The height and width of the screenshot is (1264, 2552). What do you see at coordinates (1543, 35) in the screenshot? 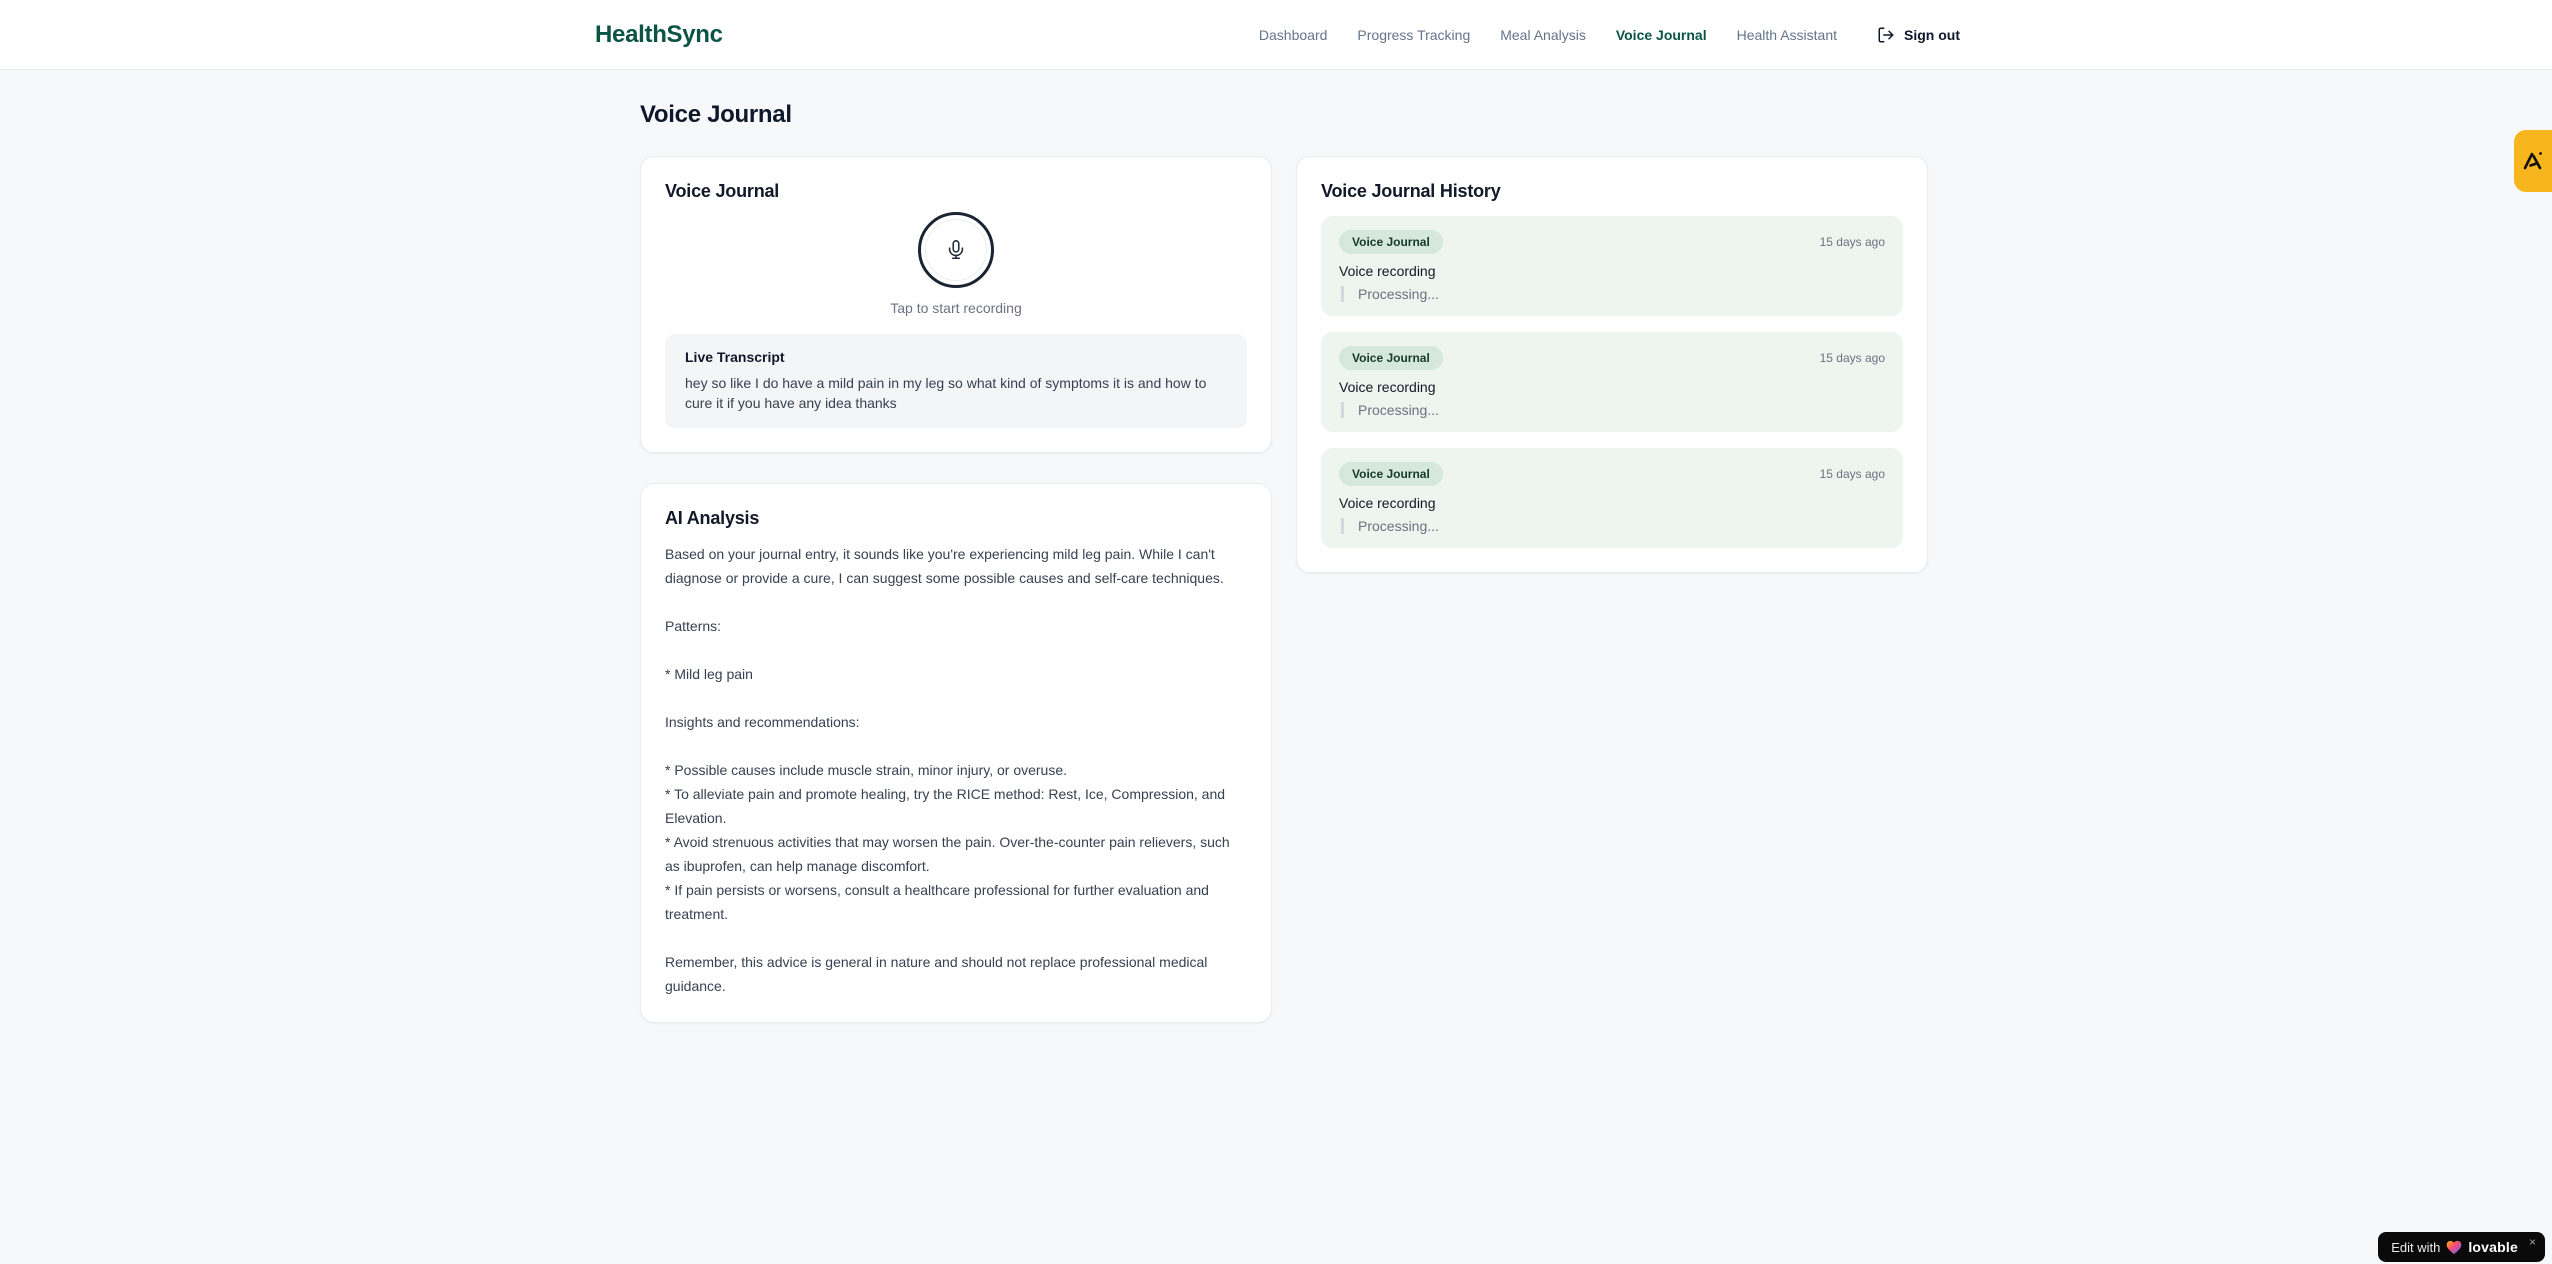
I see `nav-item-meal-analysis: Meal Analysis` at bounding box center [1543, 35].